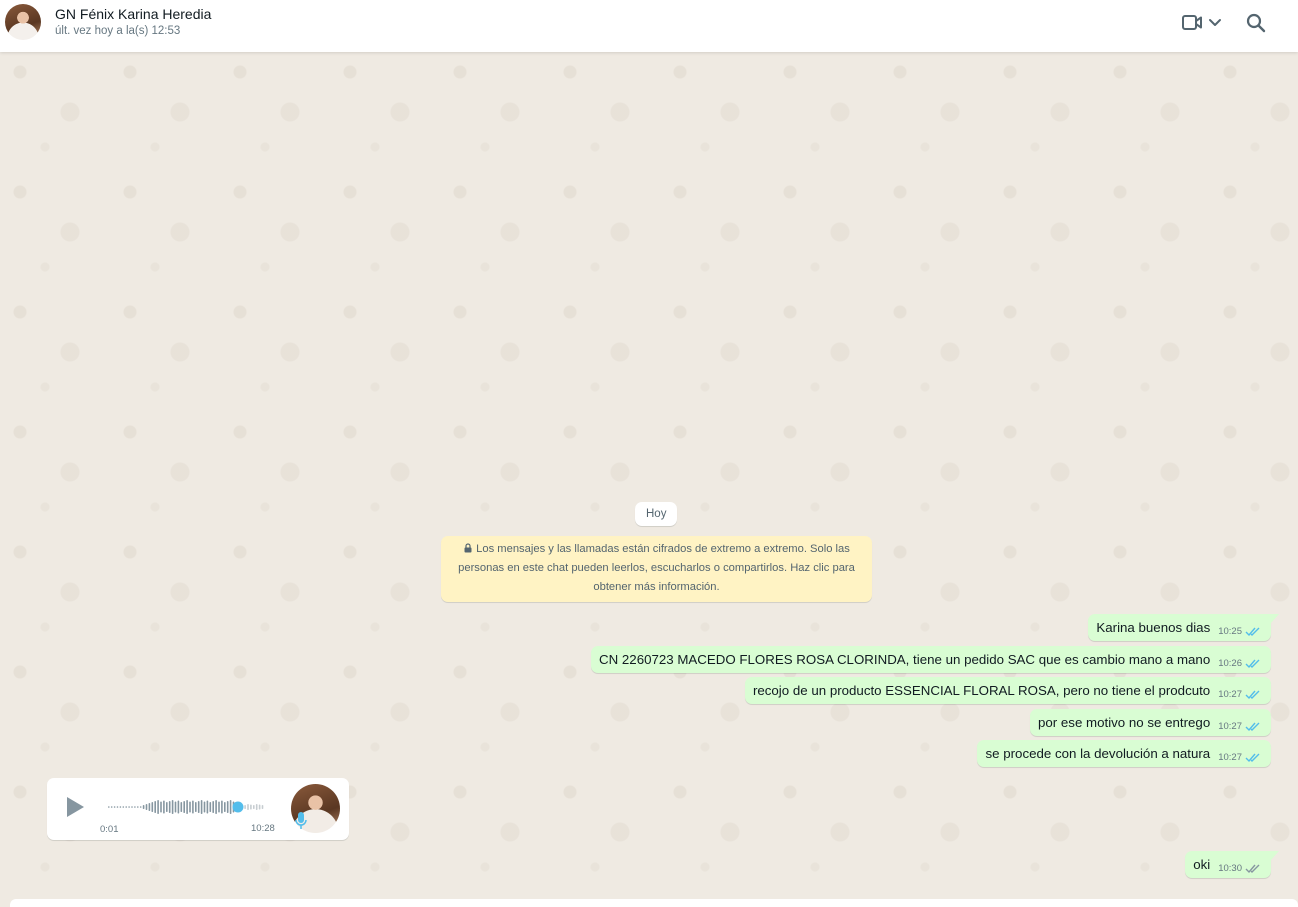 This screenshot has height=907, width=1298. Describe the element at coordinates (118, 31) in the screenshot. I see `contact-last-seen: últ. vez hoy a la(s) 12:53` at that location.